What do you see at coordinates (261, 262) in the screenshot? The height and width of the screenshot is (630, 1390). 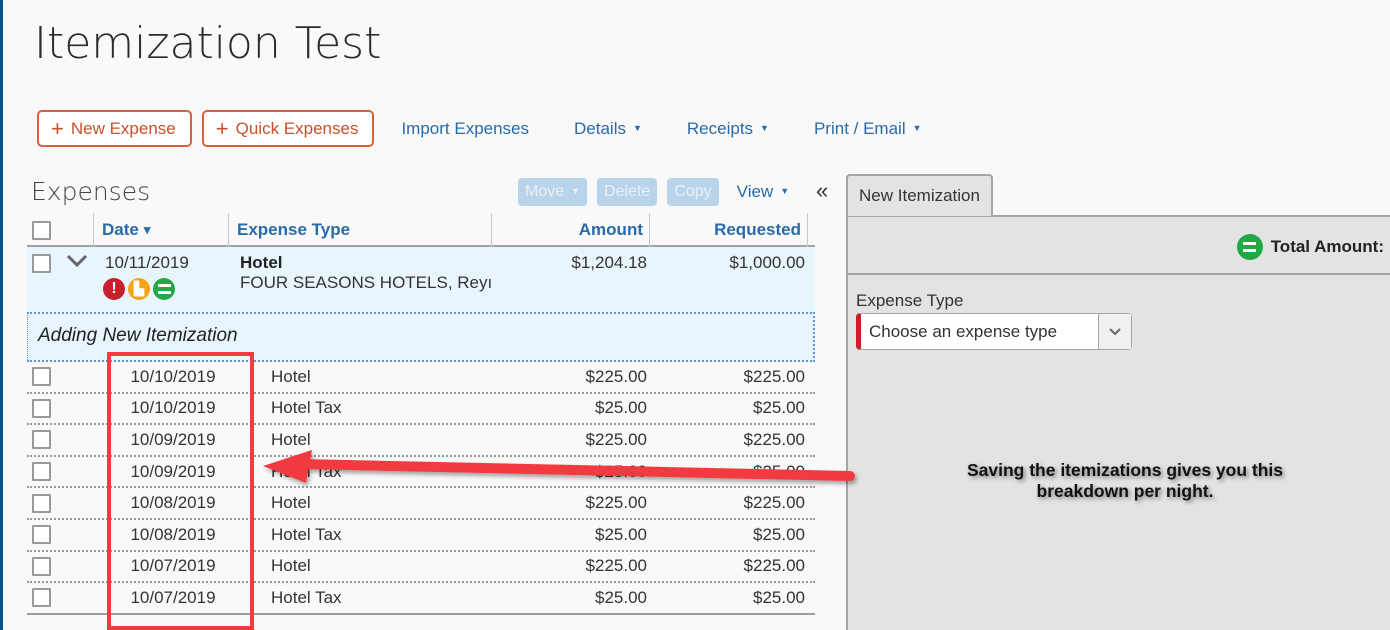 I see `parent-expense-type: Hotel` at bounding box center [261, 262].